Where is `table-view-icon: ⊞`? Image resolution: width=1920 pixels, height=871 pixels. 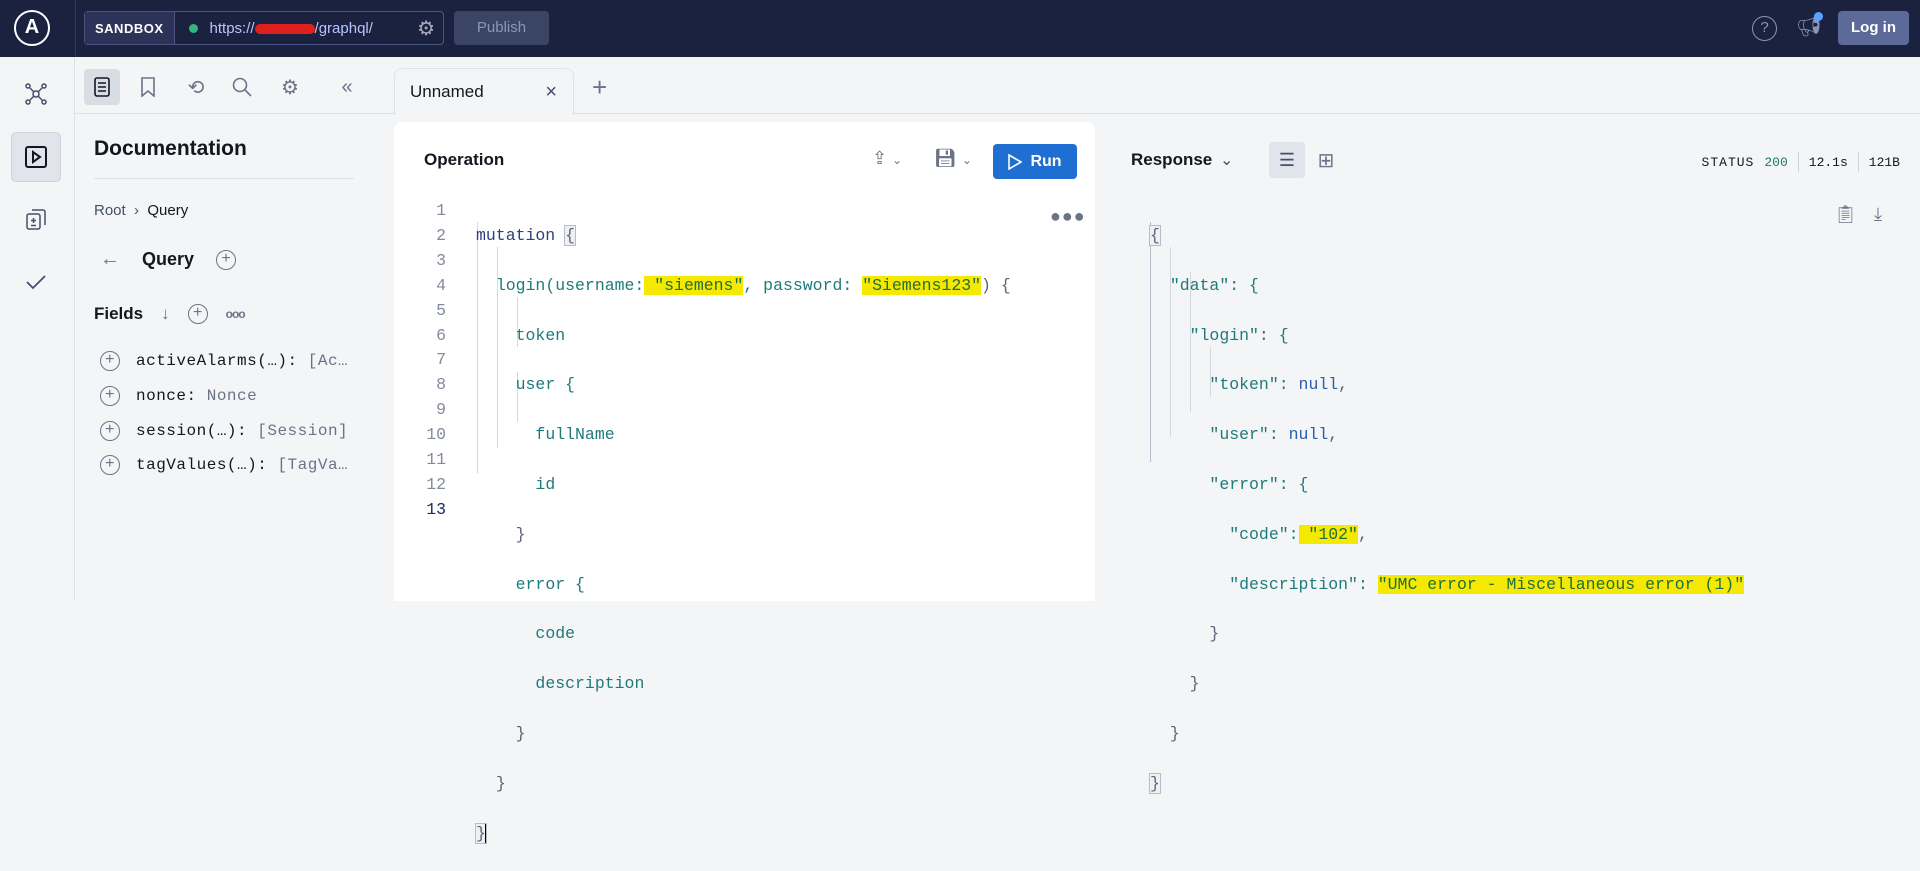
table-view-icon: ⊞ is located at coordinates (1326, 160).